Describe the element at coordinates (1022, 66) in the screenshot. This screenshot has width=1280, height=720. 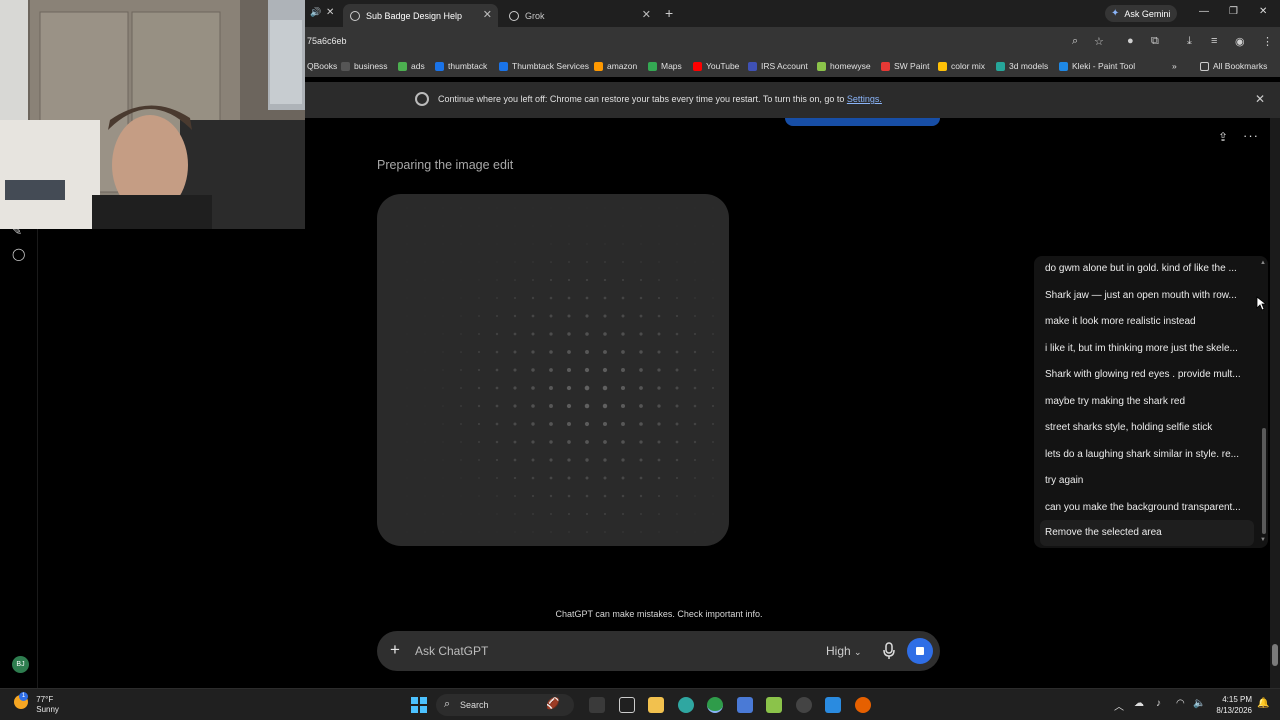
I see `bookmark-item: 3d models` at that location.